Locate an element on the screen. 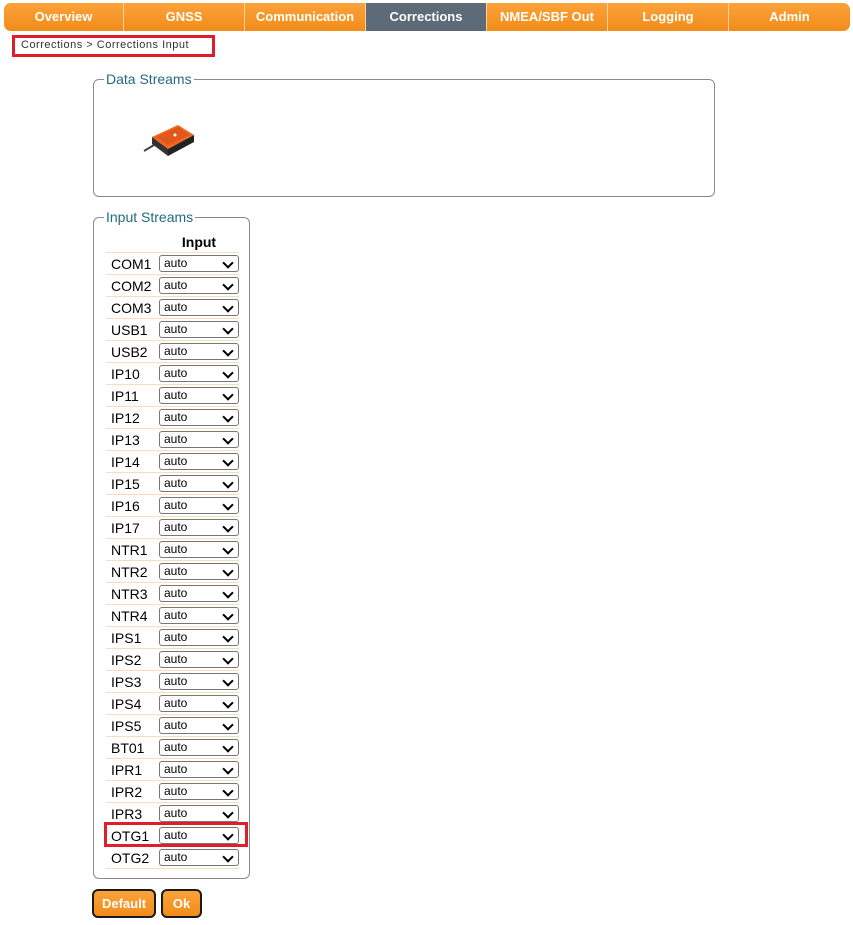 The image size is (853, 925). stream-row: IPR2 auto is located at coordinates (172, 791).